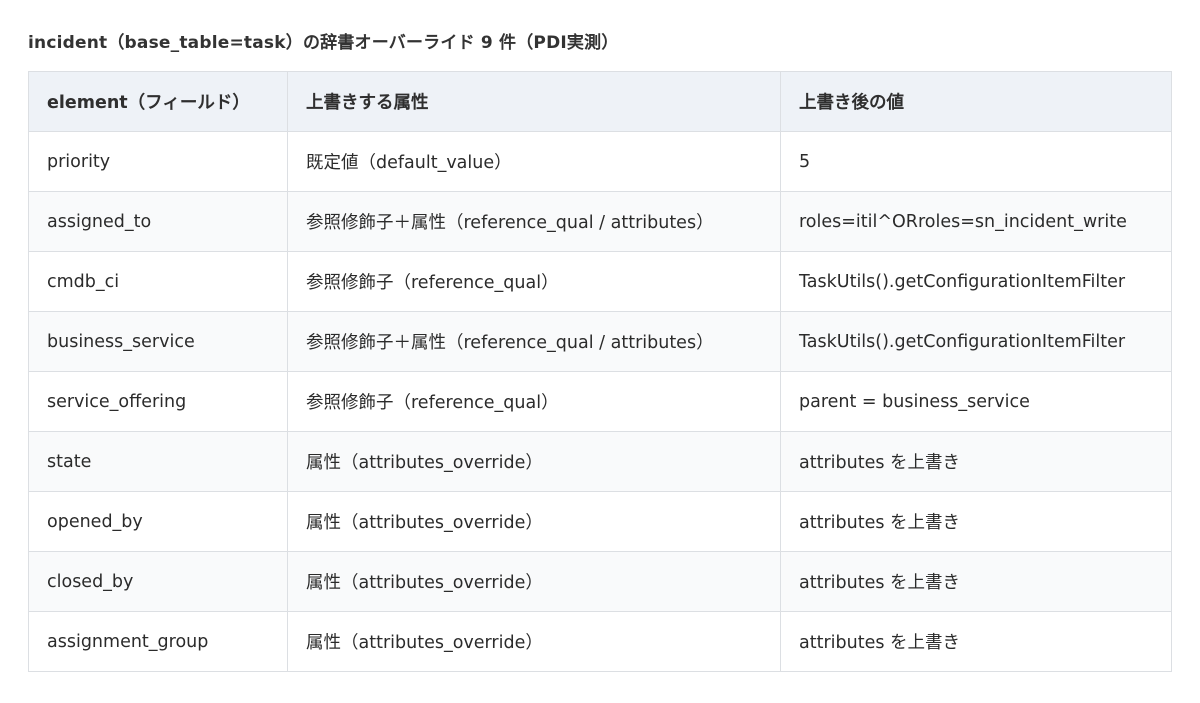 Image resolution: width=1200 pixels, height=703 pixels. I want to click on cell-element: cmdb_ci, so click(158, 281).